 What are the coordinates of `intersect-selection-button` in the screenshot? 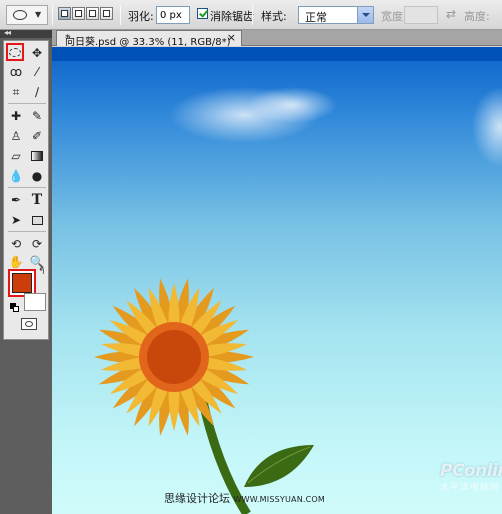 It's located at (106, 13).